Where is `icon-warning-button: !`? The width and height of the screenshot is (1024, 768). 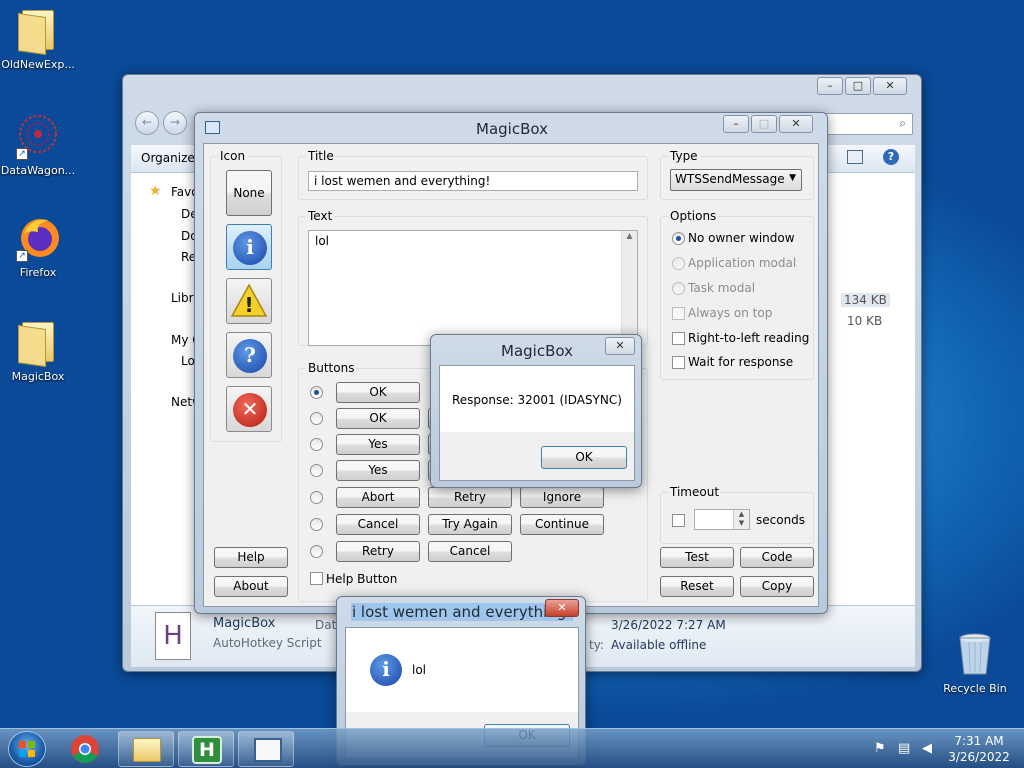 icon-warning-button: ! is located at coordinates (249, 301).